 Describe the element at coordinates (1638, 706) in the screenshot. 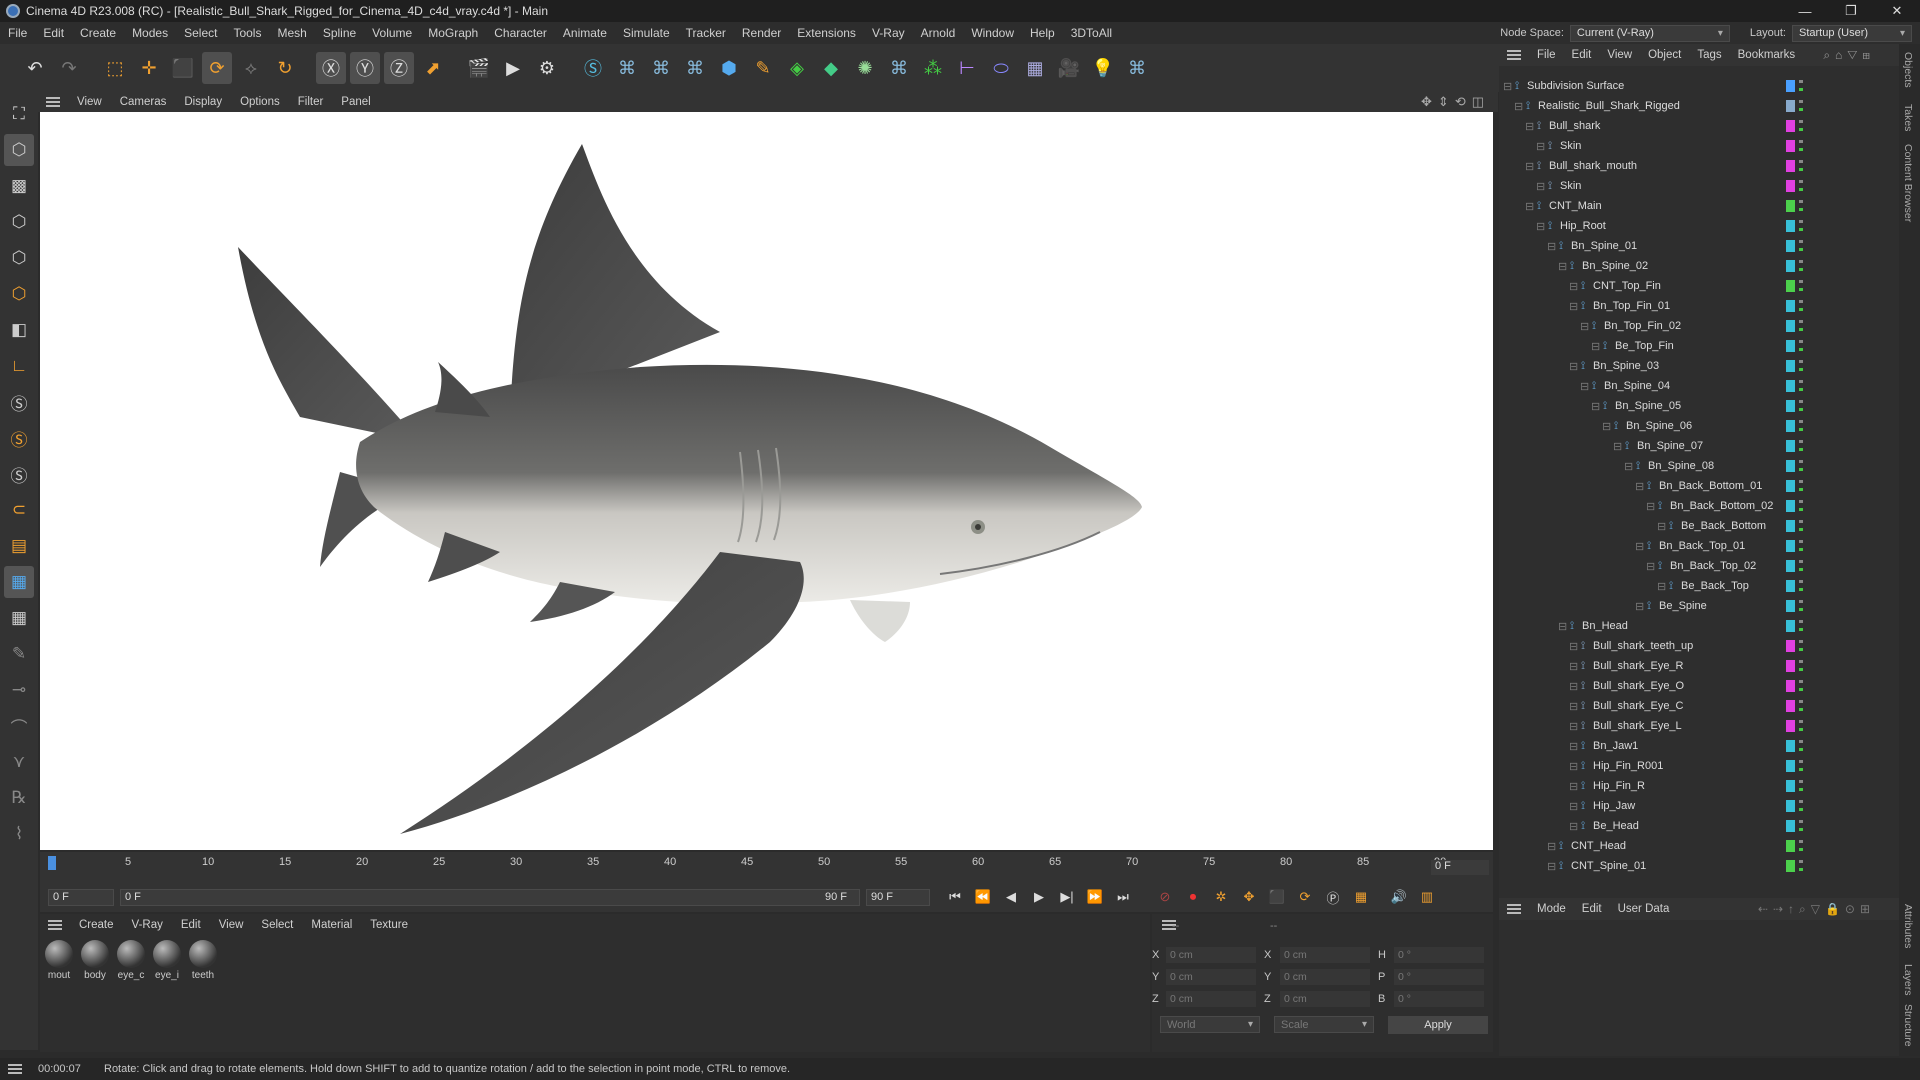

I see `object-name: Bull_shark_Eye_C` at that location.